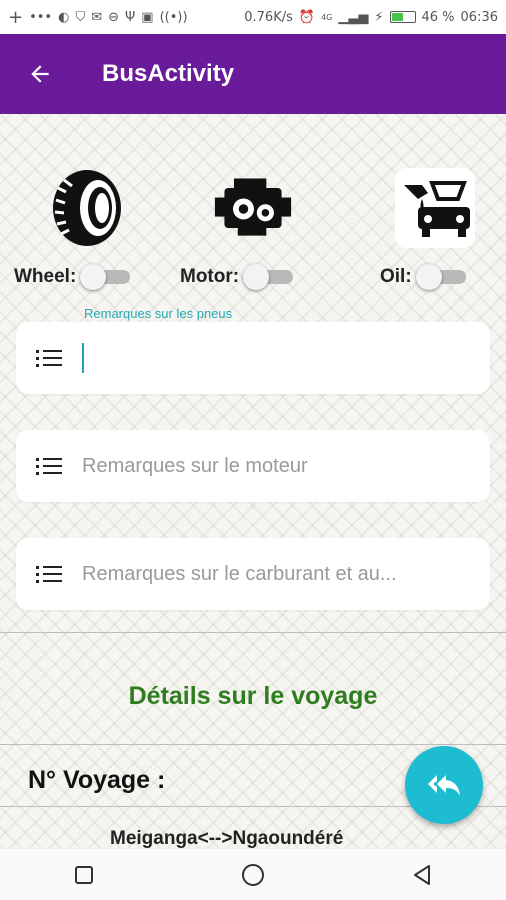 Image resolution: width=506 pixels, height=900 pixels. I want to click on engine-icon, so click(253, 208).